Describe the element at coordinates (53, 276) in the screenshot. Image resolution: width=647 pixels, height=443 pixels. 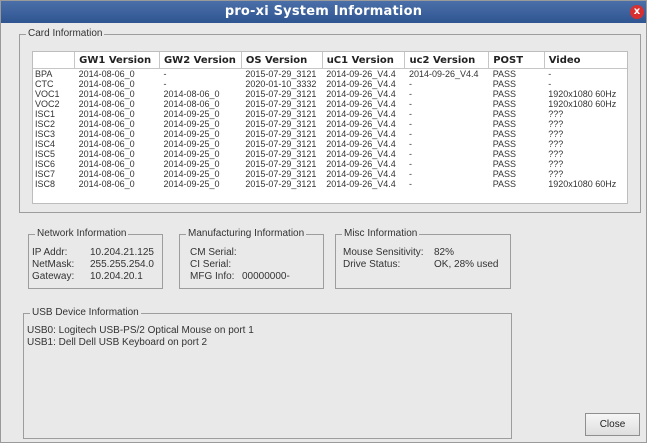
I see `gateway-label: Gateway:` at that location.